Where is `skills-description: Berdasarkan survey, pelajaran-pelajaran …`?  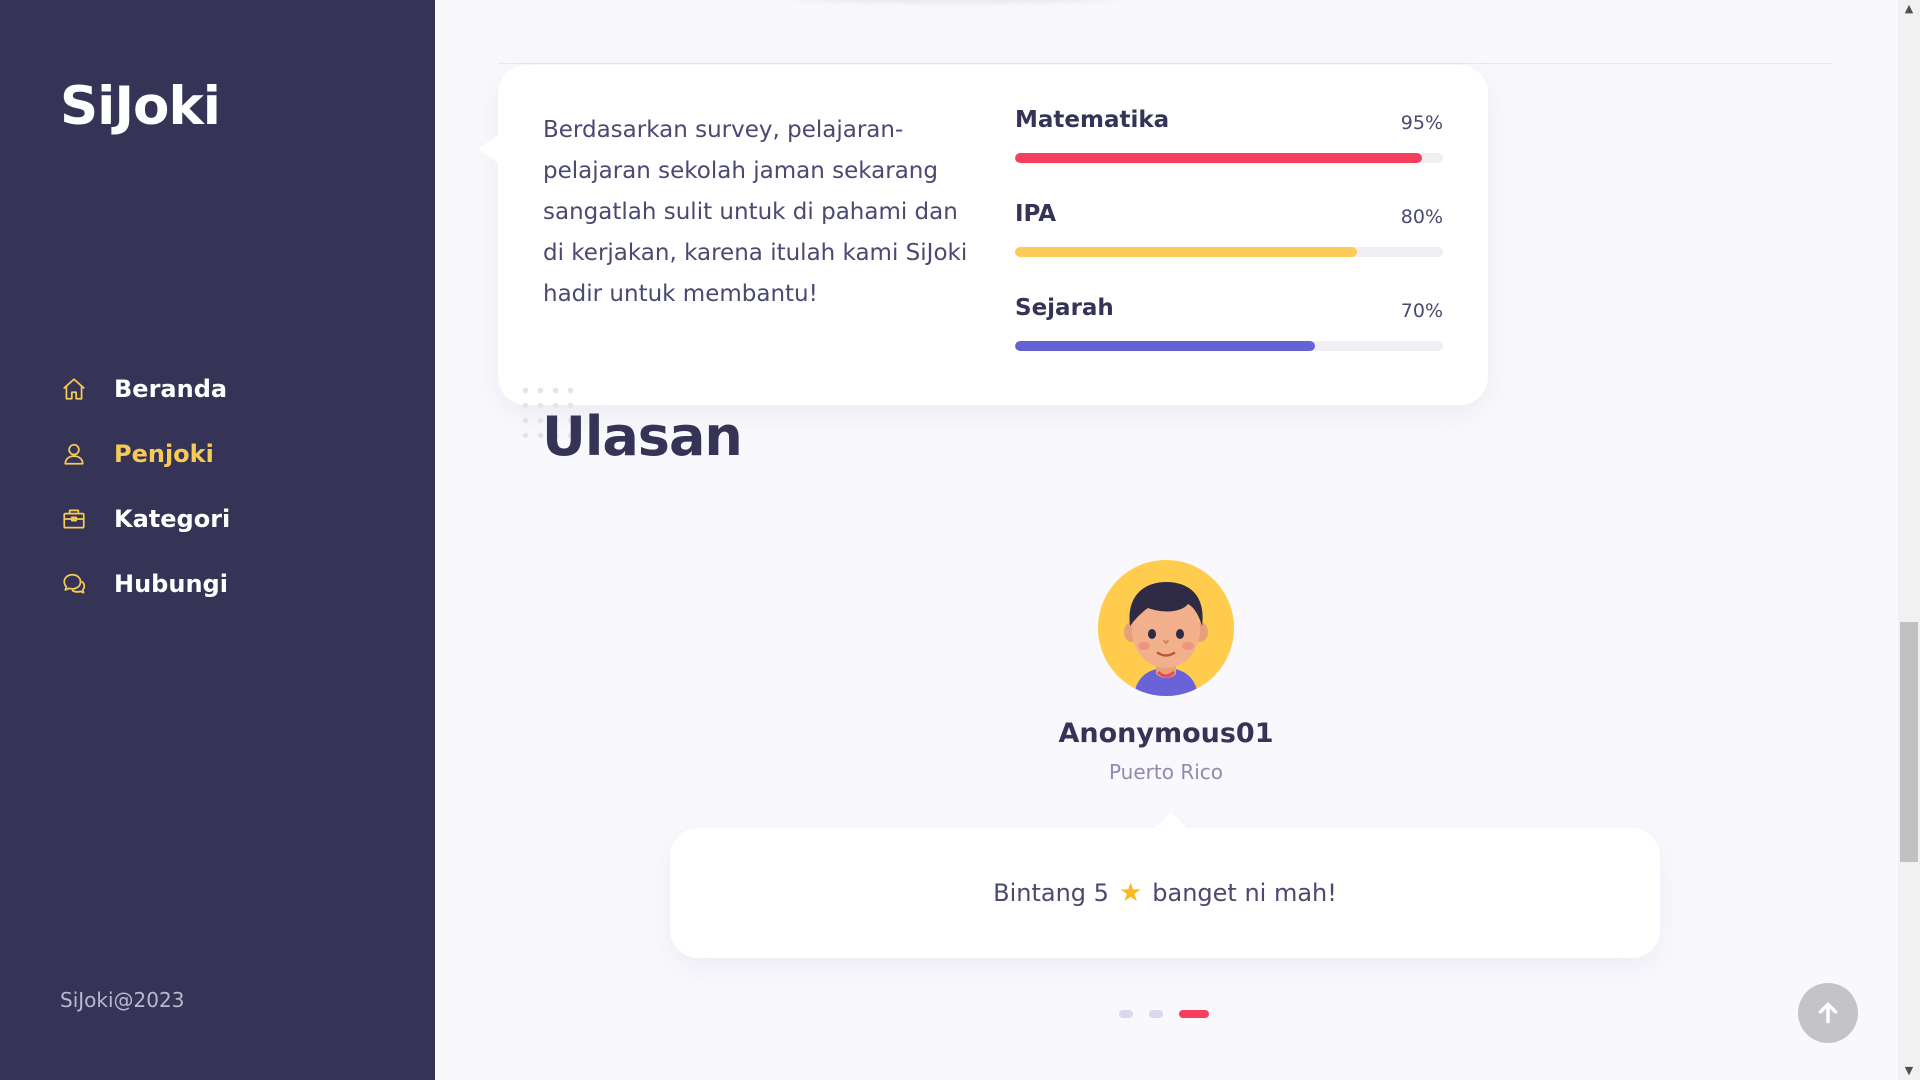
skills-description: Berdasarkan survey, pelajaran-pelajaran … is located at coordinates (755, 212).